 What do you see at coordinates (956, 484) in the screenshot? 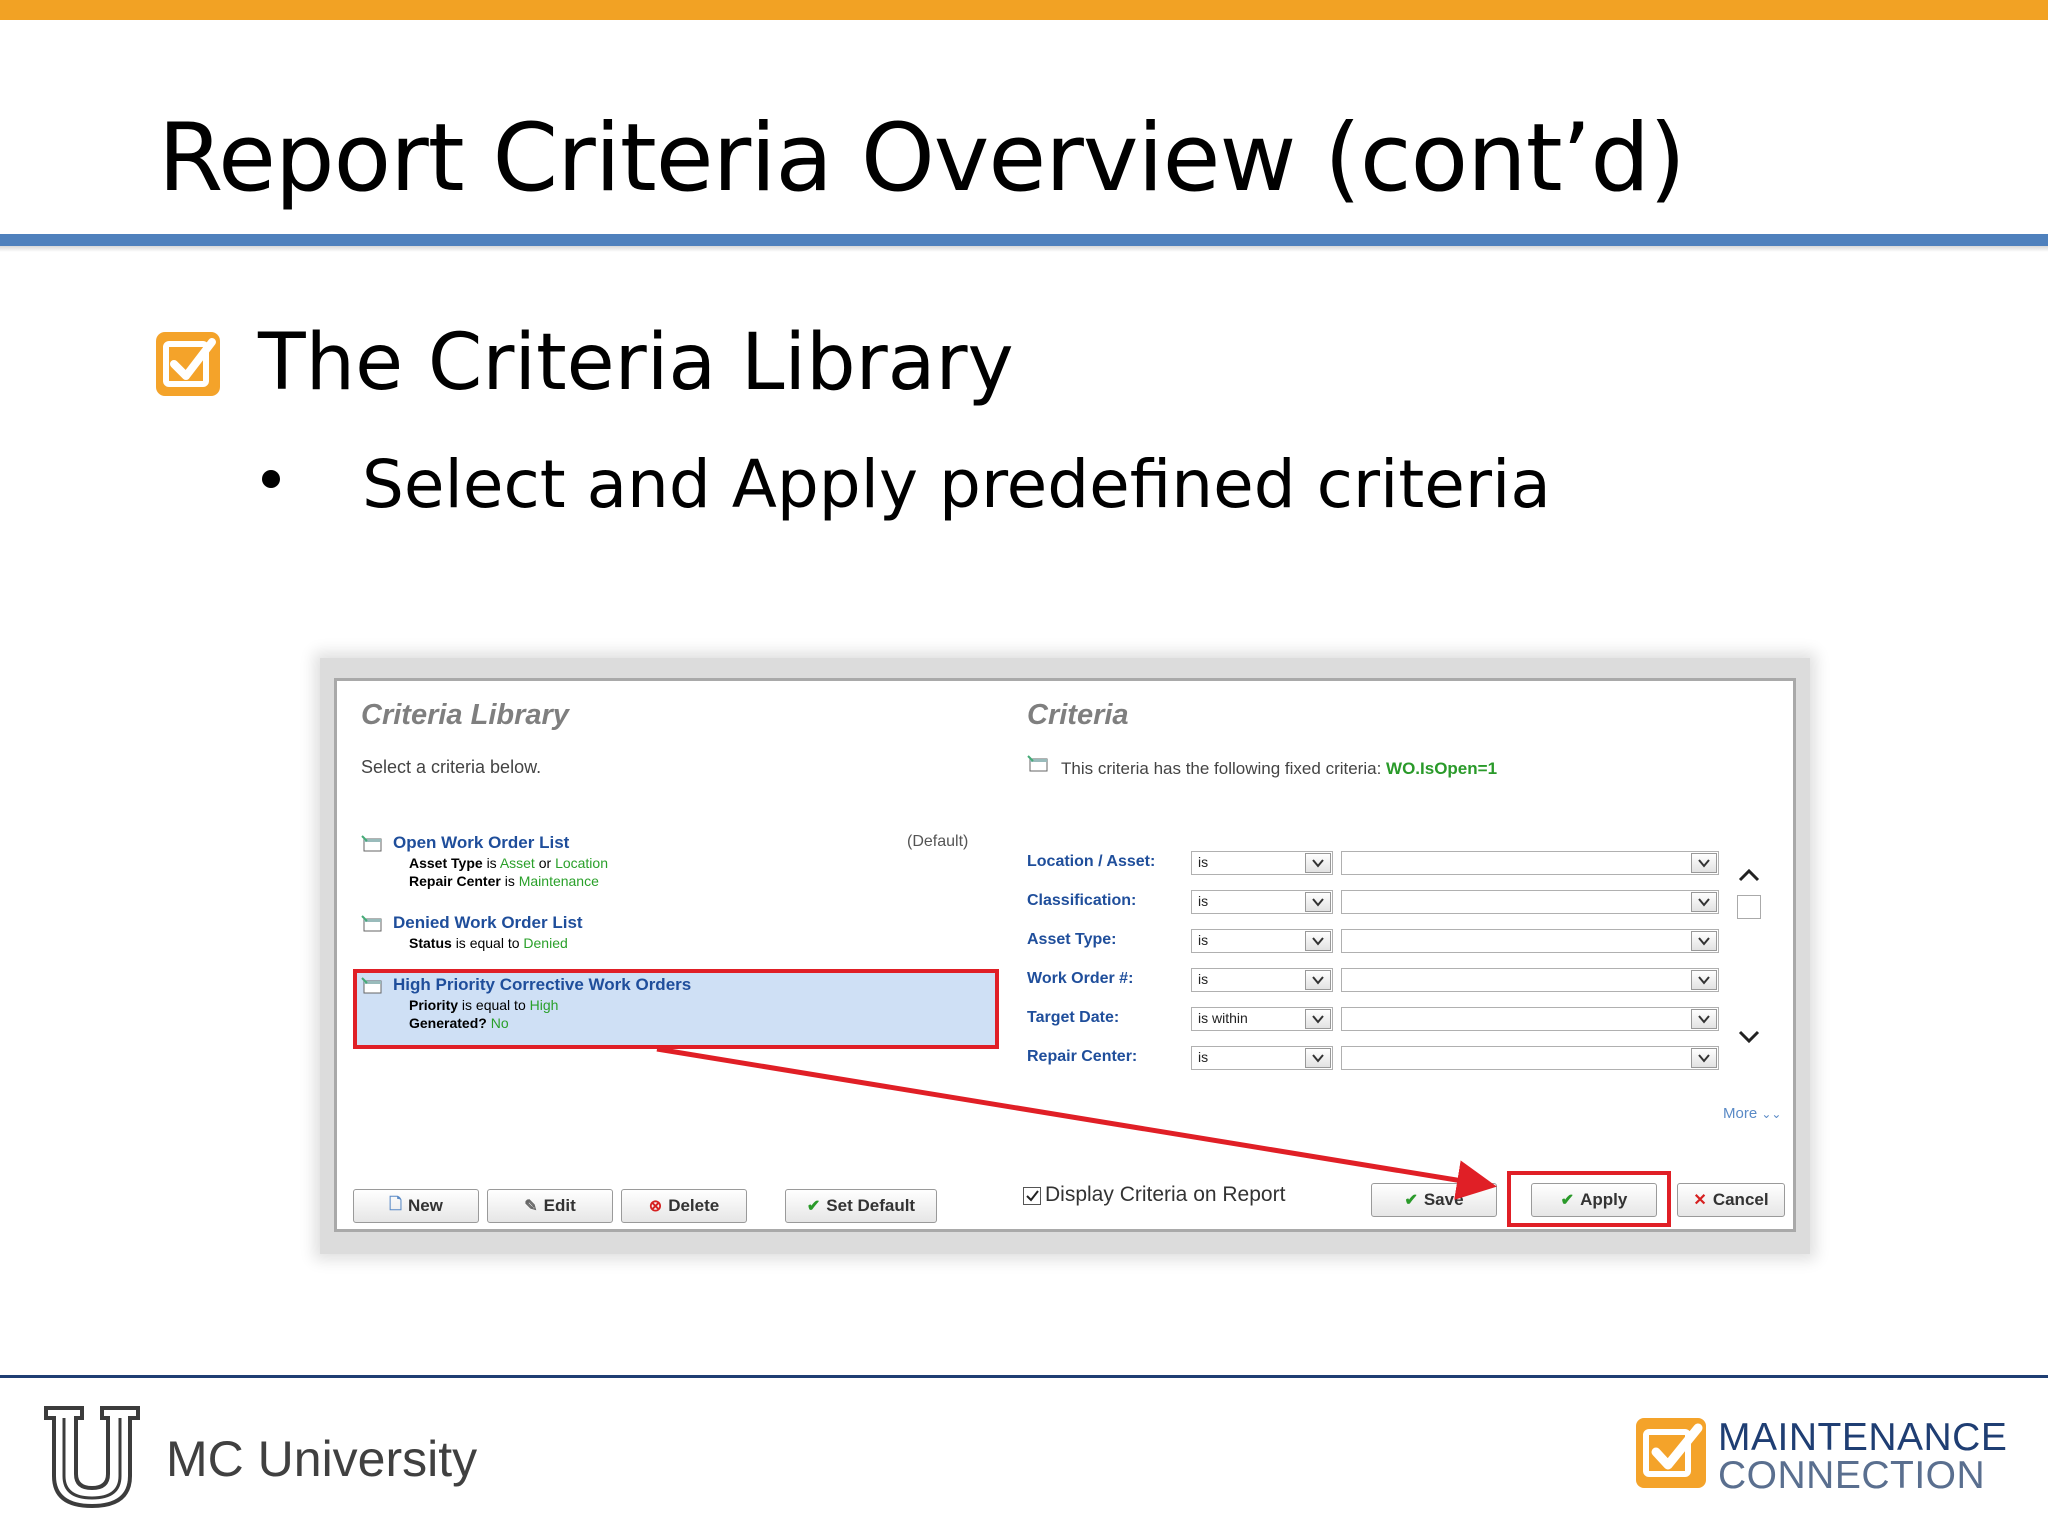
I see `bullet-text: Select and Apply predefined criteria` at bounding box center [956, 484].